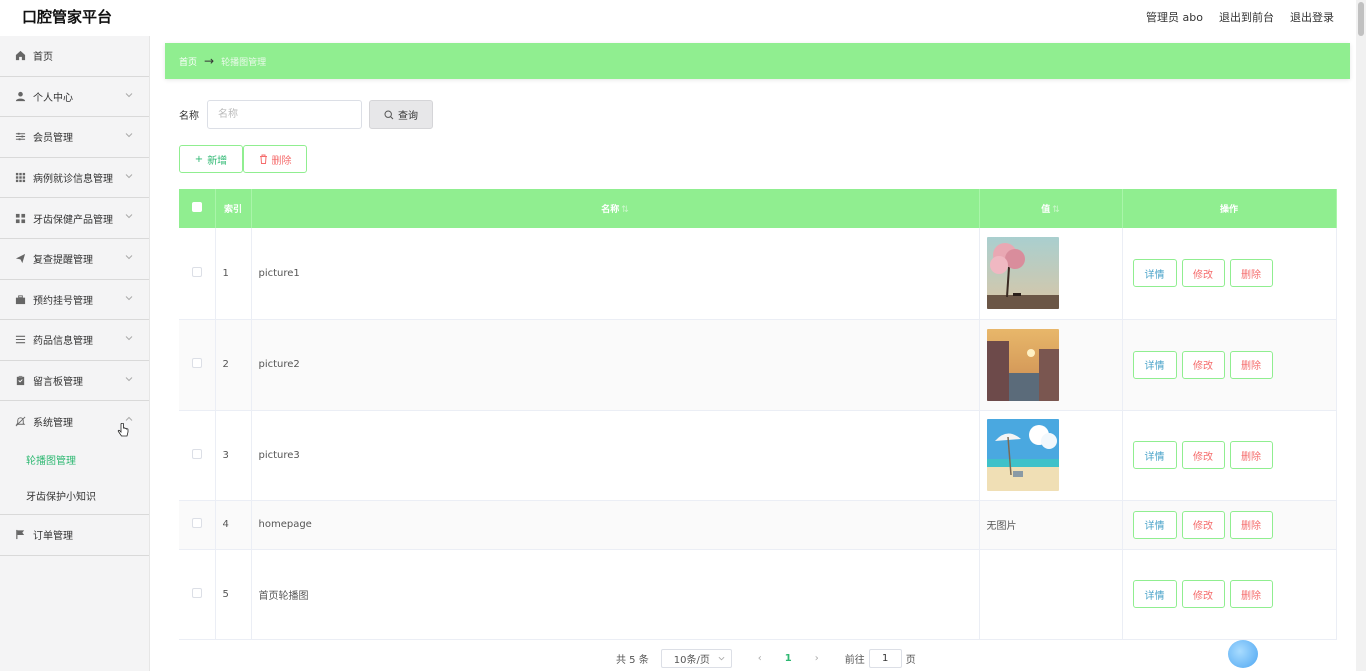 This screenshot has width=1366, height=671. Describe the element at coordinates (817, 658) in the screenshot. I see `next-page-button: ›` at that location.